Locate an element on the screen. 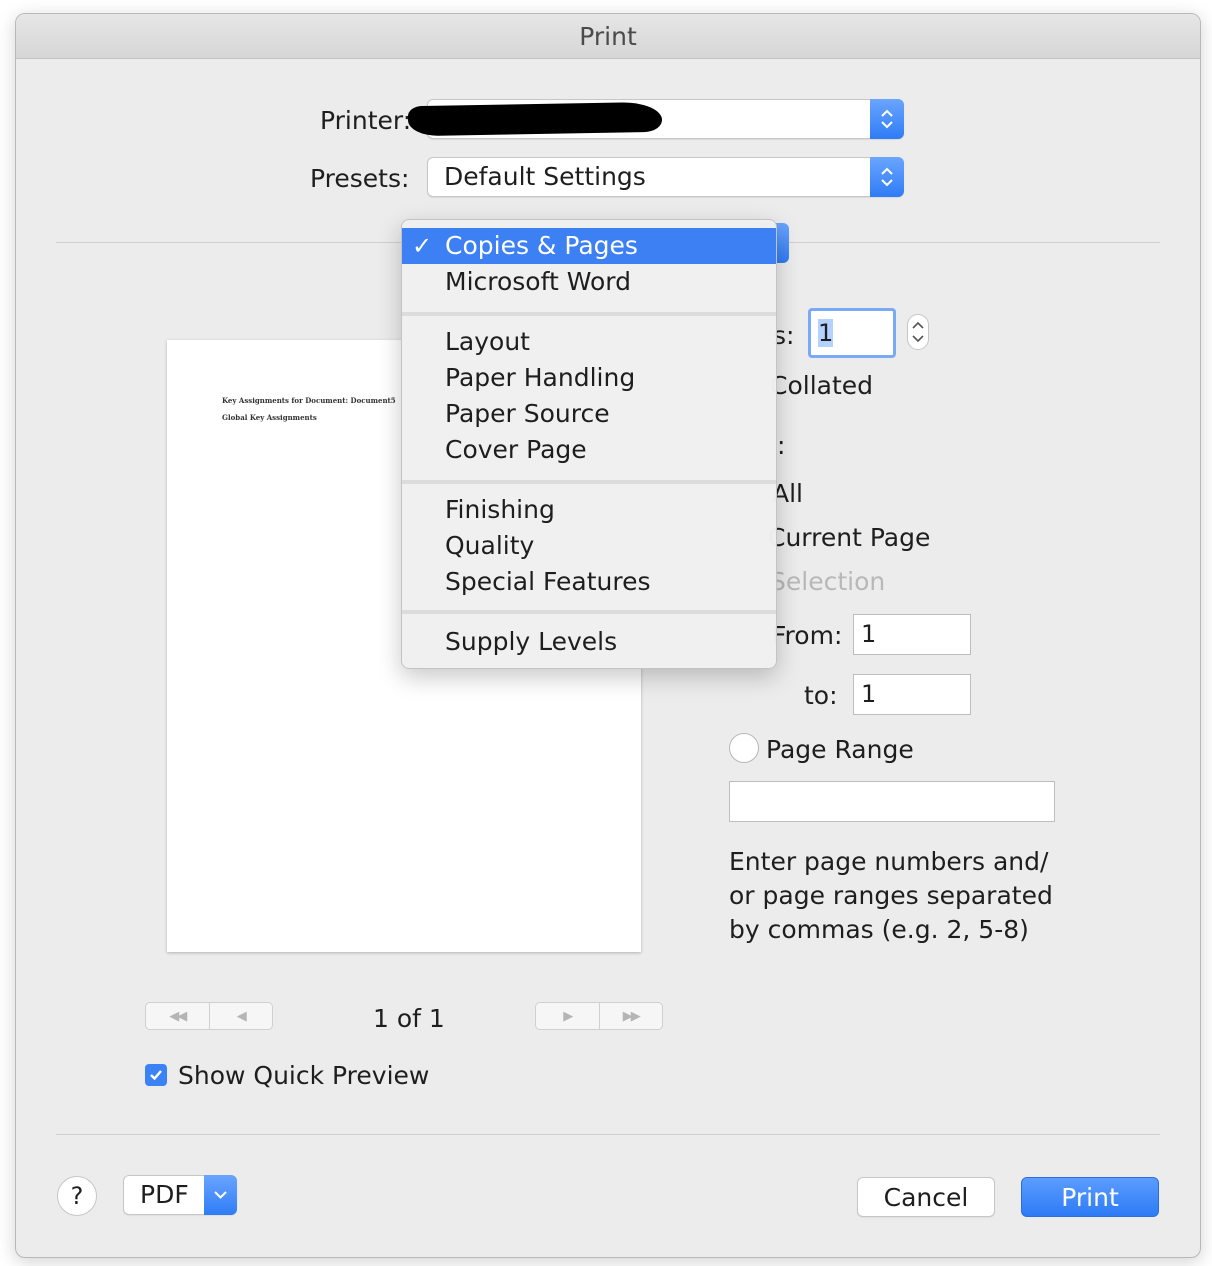 This screenshot has width=1212, height=1266. show-quick-preview-checkbox is located at coordinates (156, 1075).